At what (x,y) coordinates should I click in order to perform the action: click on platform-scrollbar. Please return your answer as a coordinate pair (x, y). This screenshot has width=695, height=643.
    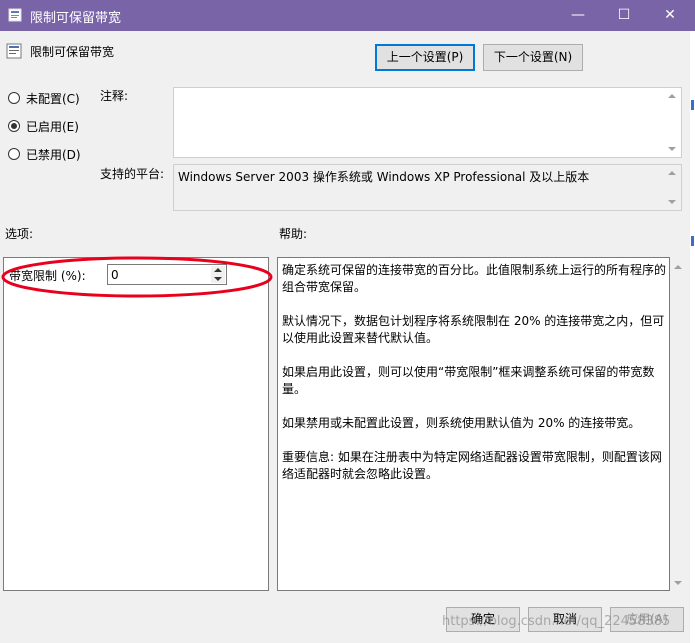
    Looking at the image, I should click on (672, 187).